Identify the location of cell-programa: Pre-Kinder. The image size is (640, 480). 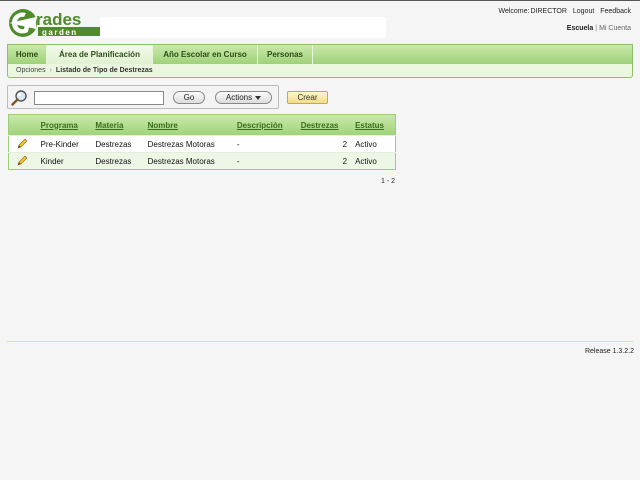
(64, 144).